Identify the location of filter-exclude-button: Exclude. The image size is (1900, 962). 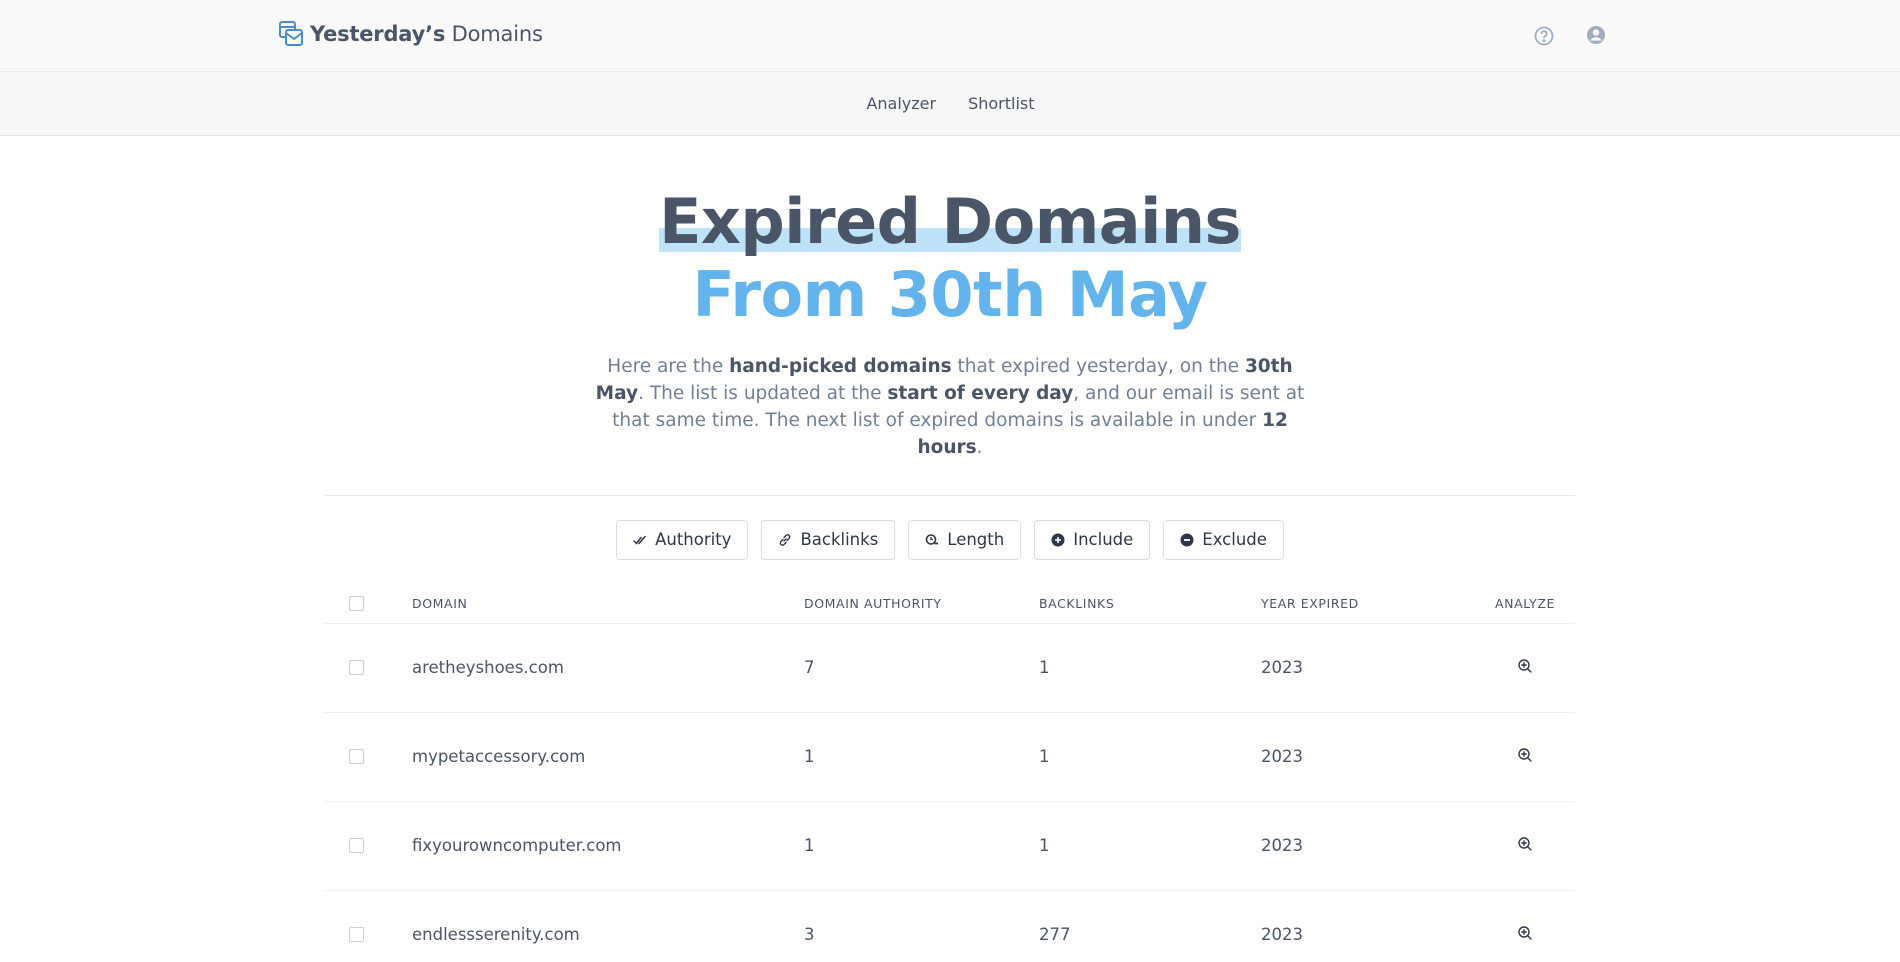
(1223, 539).